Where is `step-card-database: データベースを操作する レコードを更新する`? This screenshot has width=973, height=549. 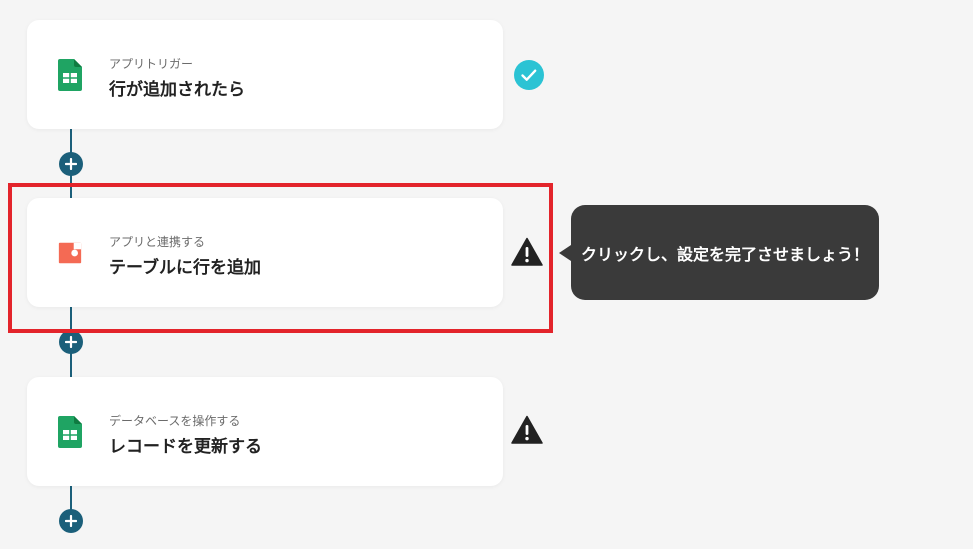 step-card-database: データベースを操作する レコードを更新する is located at coordinates (265, 431).